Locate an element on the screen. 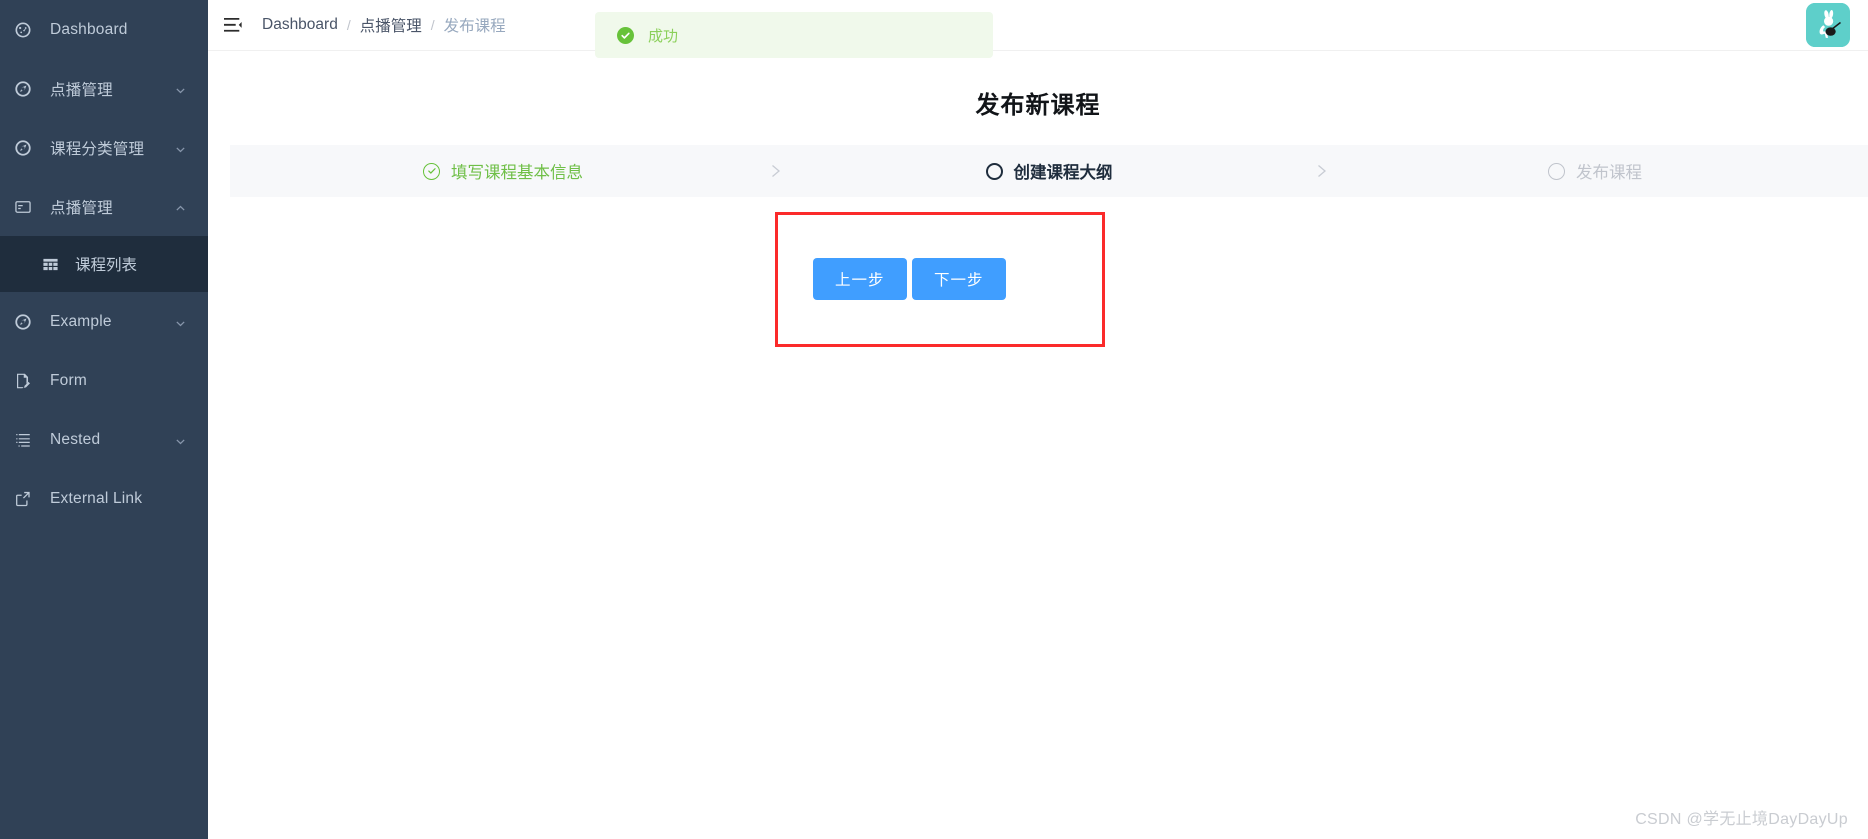  step-label: 发布课程 is located at coordinates (1609, 173).